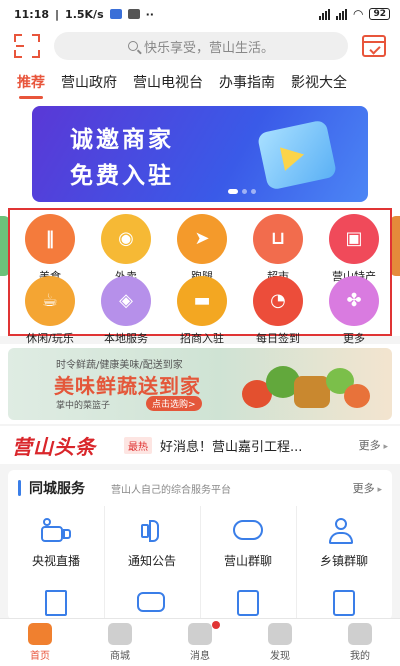 The width and height of the screenshot is (400, 666). Describe the element at coordinates (119, 365) in the screenshot. I see `produce-tagline: 时令鲜蔬/健康美味/配送到家` at that location.